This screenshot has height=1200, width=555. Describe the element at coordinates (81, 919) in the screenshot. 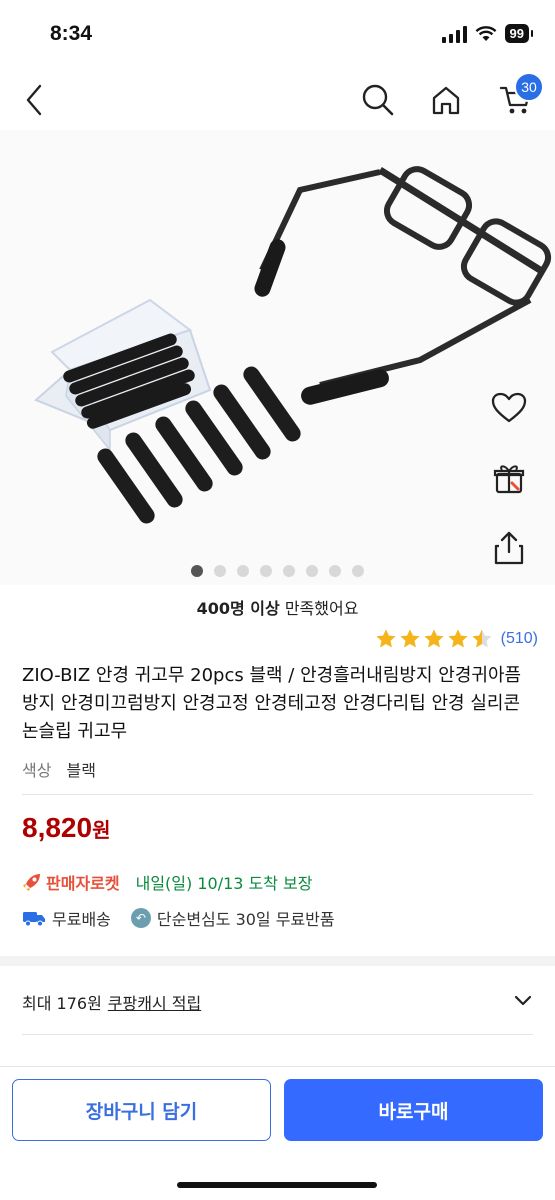

I see `free-shipping: 무료배송` at that location.